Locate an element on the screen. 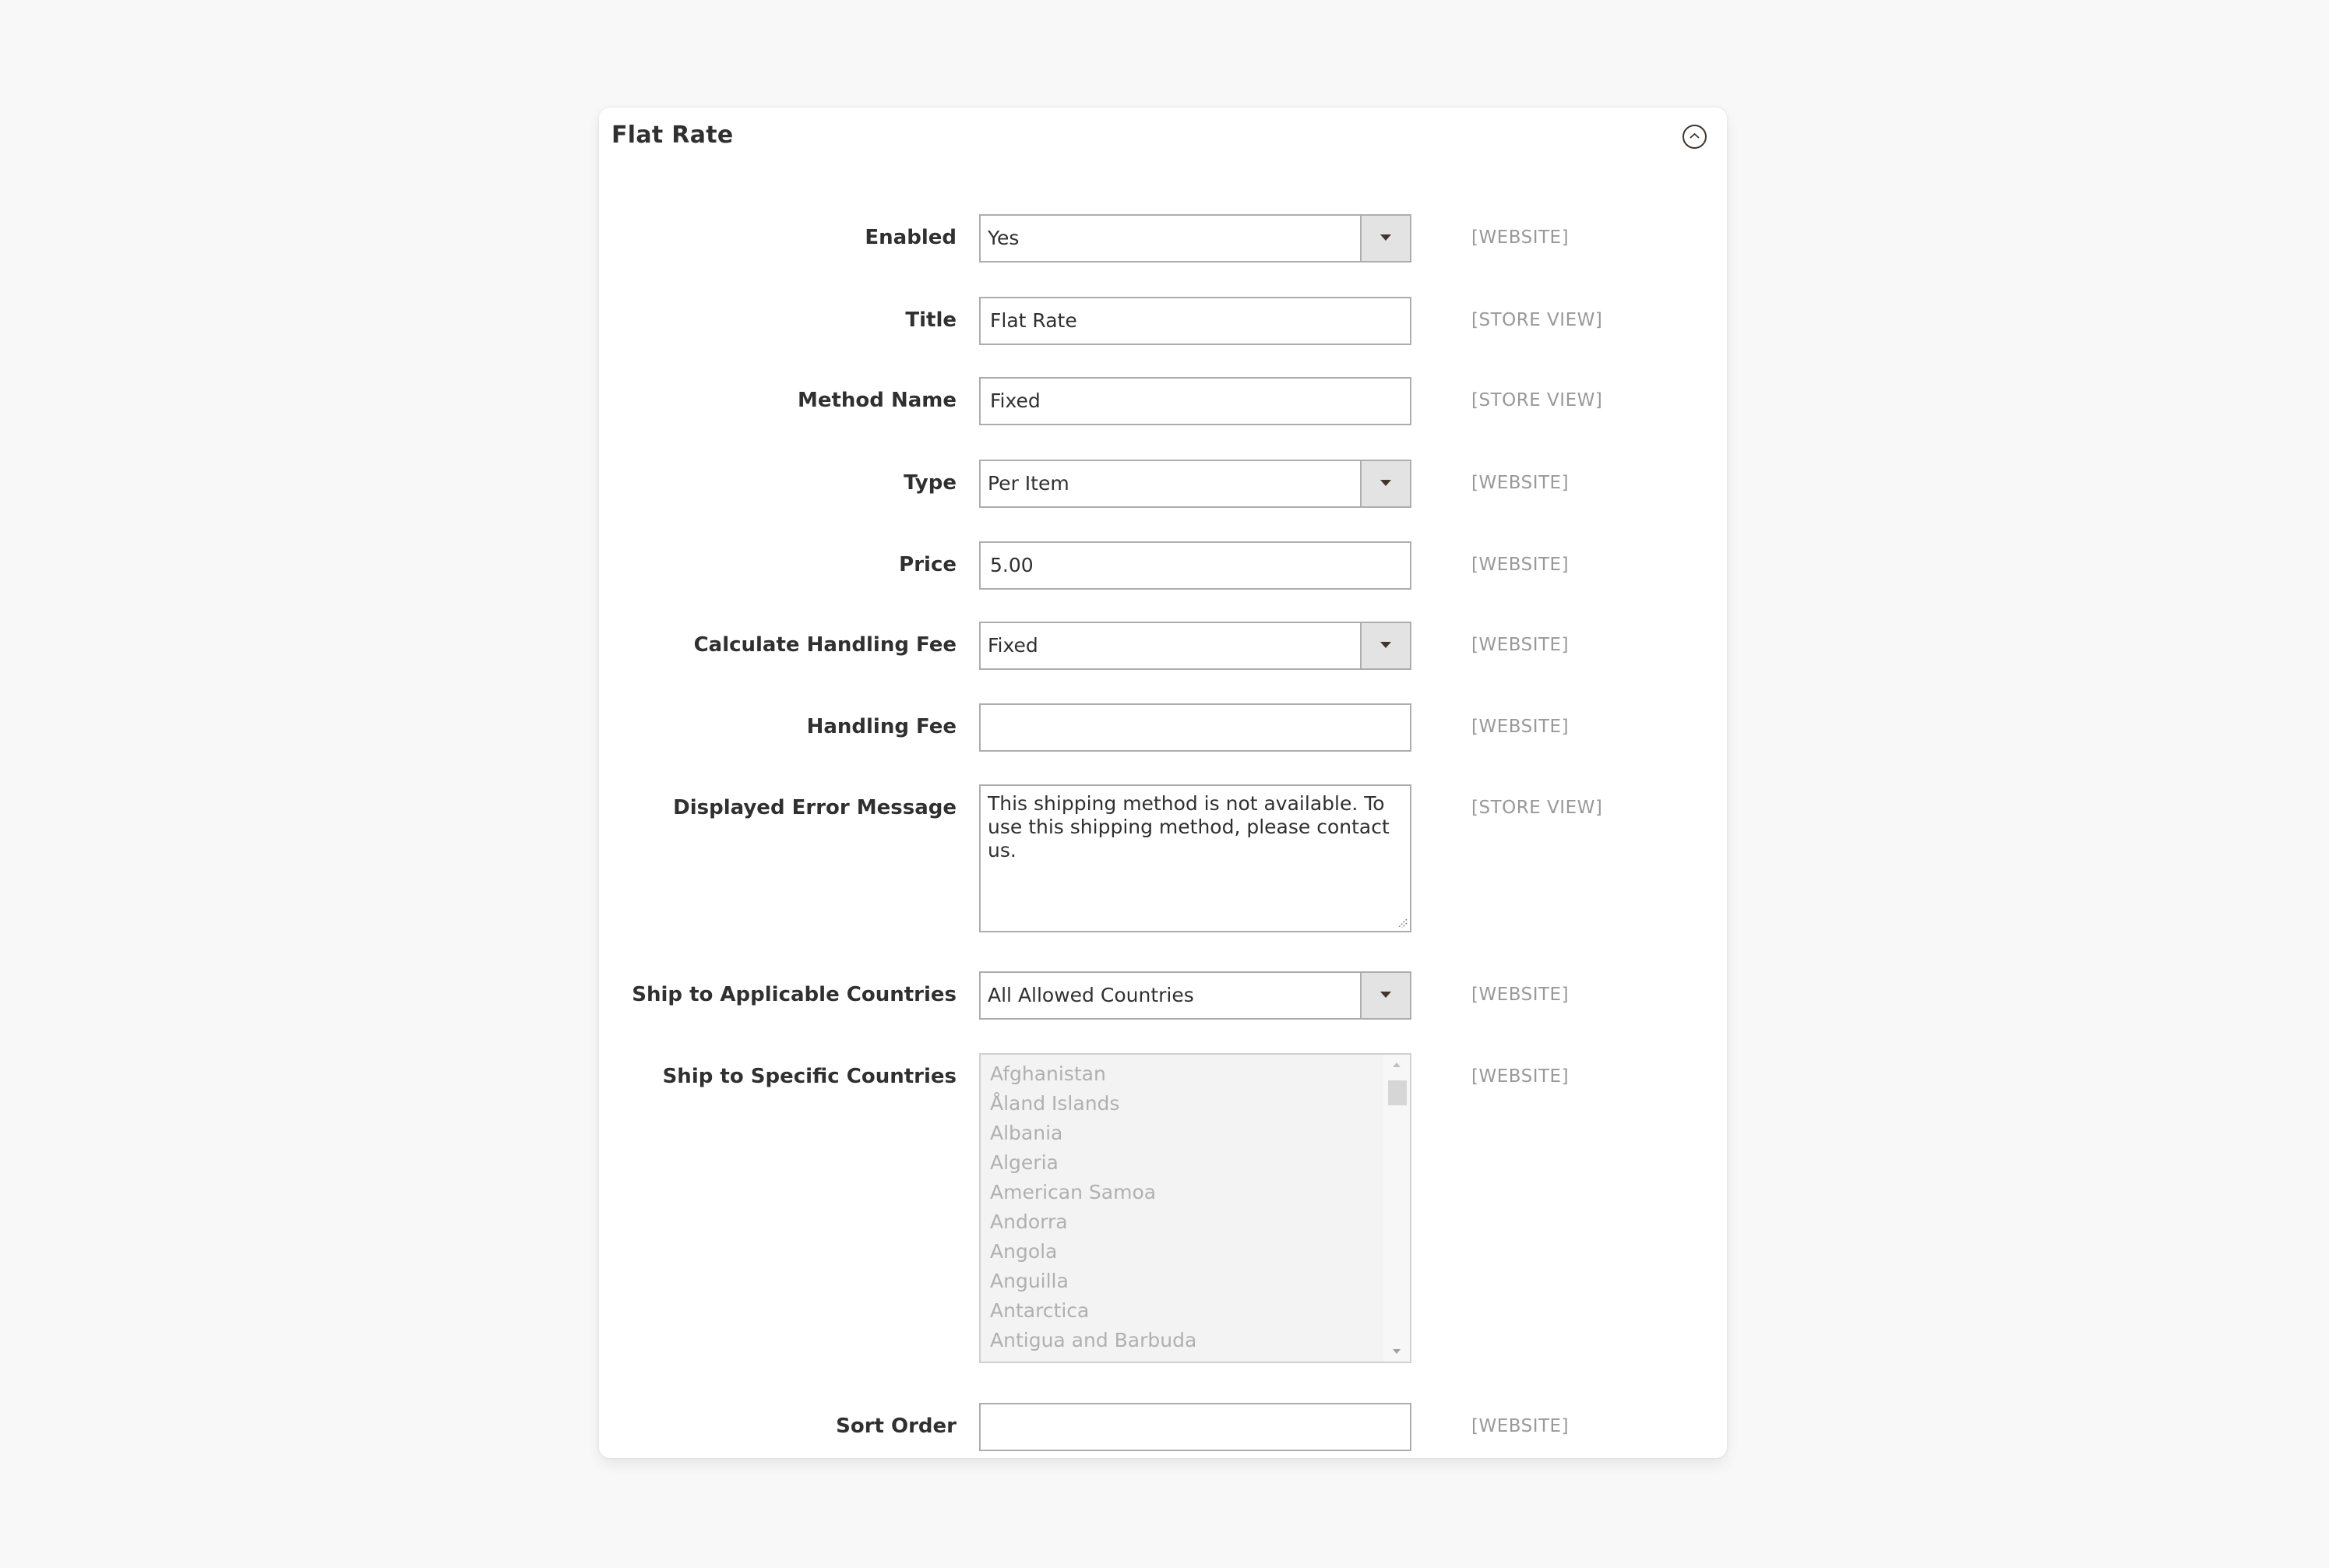 The height and width of the screenshot is (1568, 2329). scrollbar-thumb is located at coordinates (1397, 1093).